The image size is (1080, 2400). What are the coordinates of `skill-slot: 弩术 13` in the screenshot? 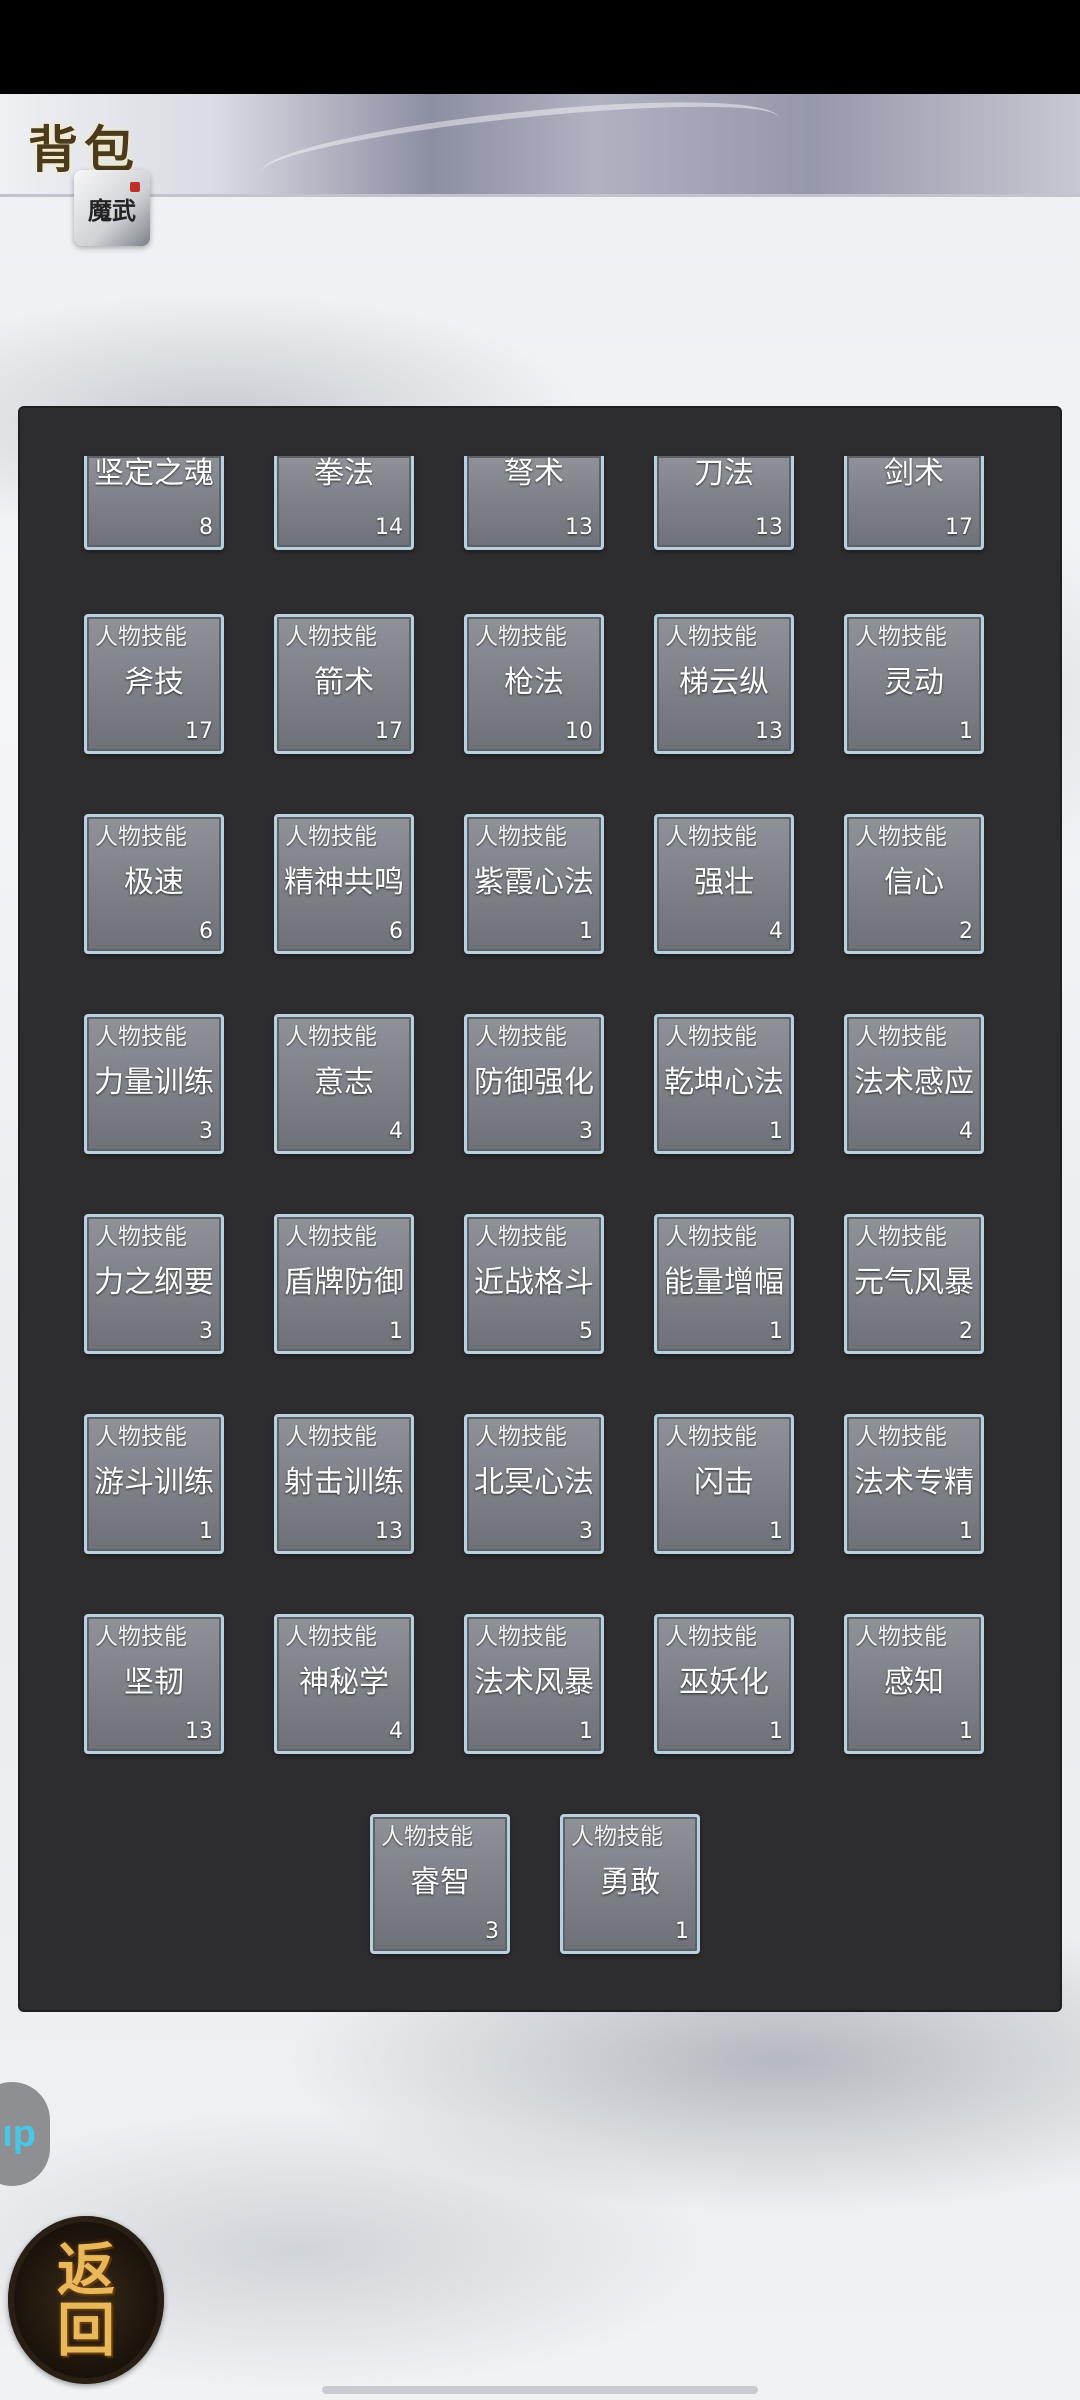 It's located at (534, 503).